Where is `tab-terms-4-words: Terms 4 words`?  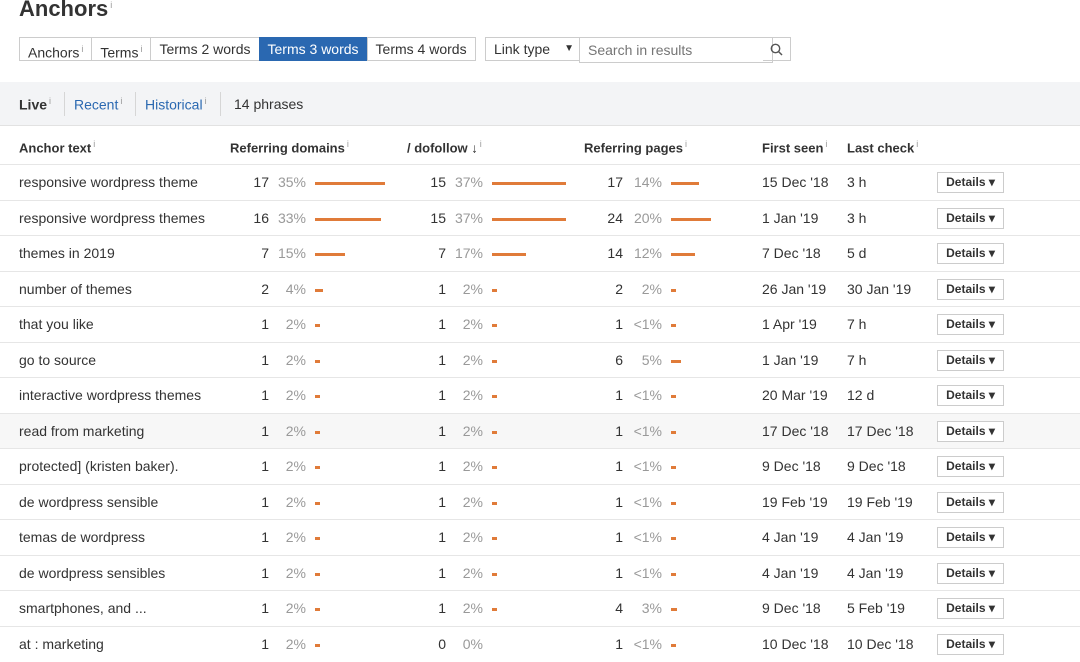 tab-terms-4-words: Terms 4 words is located at coordinates (421, 49).